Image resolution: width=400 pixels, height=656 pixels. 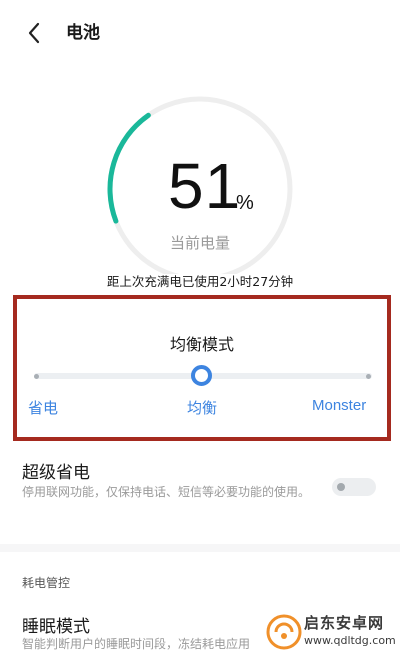 What do you see at coordinates (200, 32) in the screenshot?
I see `header-bar: 电池` at bounding box center [200, 32].